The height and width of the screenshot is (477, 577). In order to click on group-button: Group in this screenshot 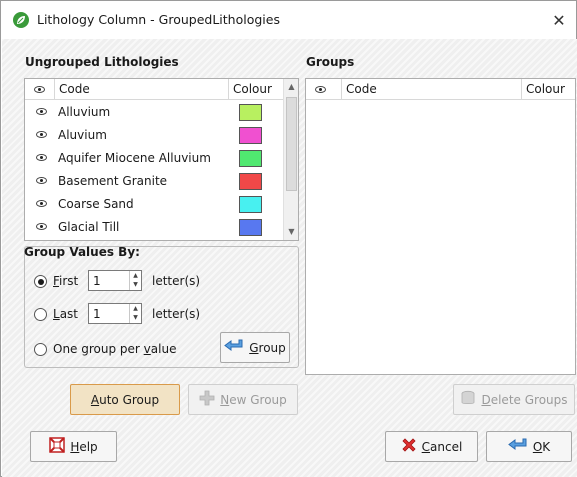, I will do `click(255, 347)`.